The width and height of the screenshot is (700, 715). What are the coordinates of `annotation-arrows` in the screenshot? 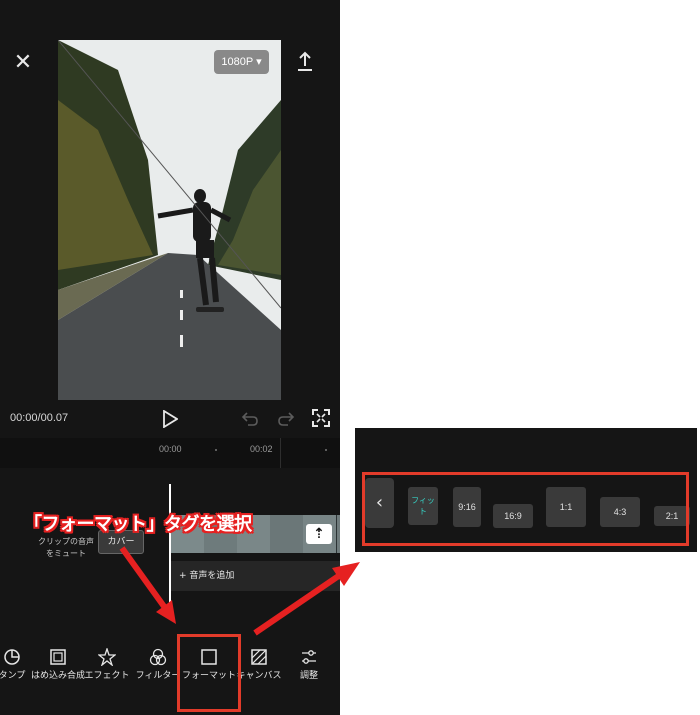 It's located at (239, 591).